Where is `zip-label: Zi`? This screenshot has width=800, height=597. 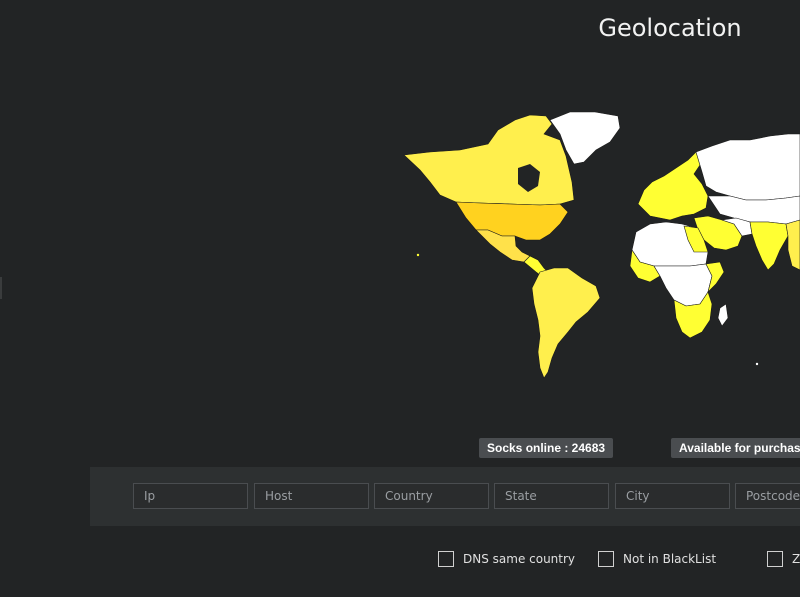
zip-label: Zi is located at coordinates (796, 559).